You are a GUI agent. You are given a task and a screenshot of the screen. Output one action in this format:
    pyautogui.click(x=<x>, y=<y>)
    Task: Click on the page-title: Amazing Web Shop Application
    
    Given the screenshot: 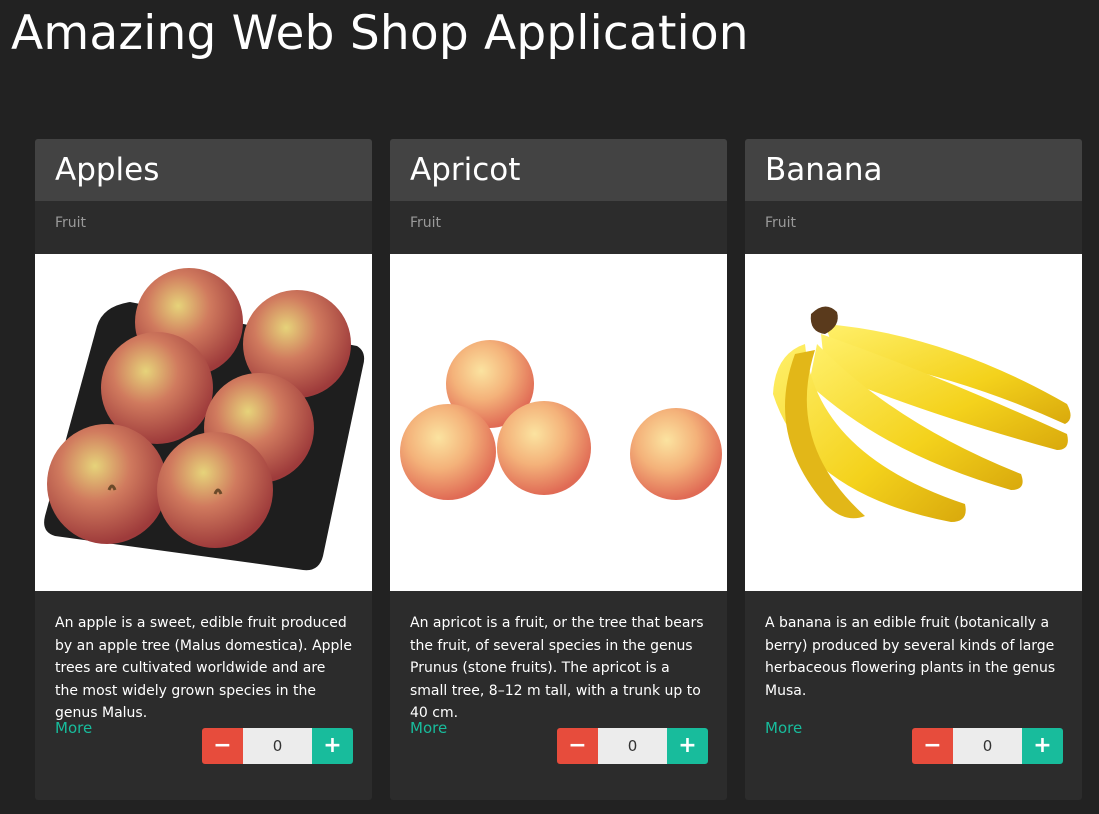 What is the action you would take?
    pyautogui.click(x=380, y=33)
    